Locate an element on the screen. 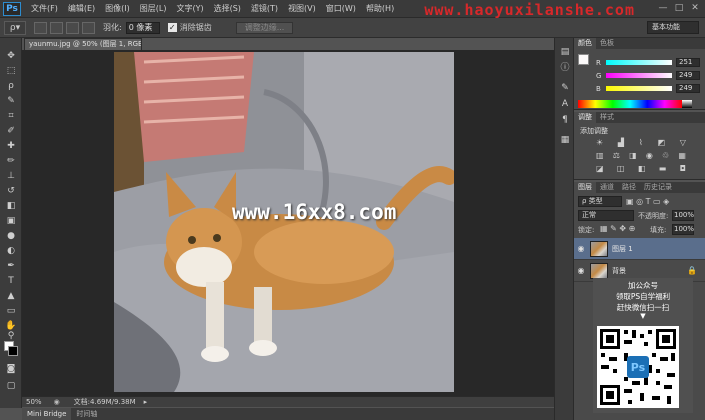  menu-select: 选择(S) is located at coordinates (227, 8).